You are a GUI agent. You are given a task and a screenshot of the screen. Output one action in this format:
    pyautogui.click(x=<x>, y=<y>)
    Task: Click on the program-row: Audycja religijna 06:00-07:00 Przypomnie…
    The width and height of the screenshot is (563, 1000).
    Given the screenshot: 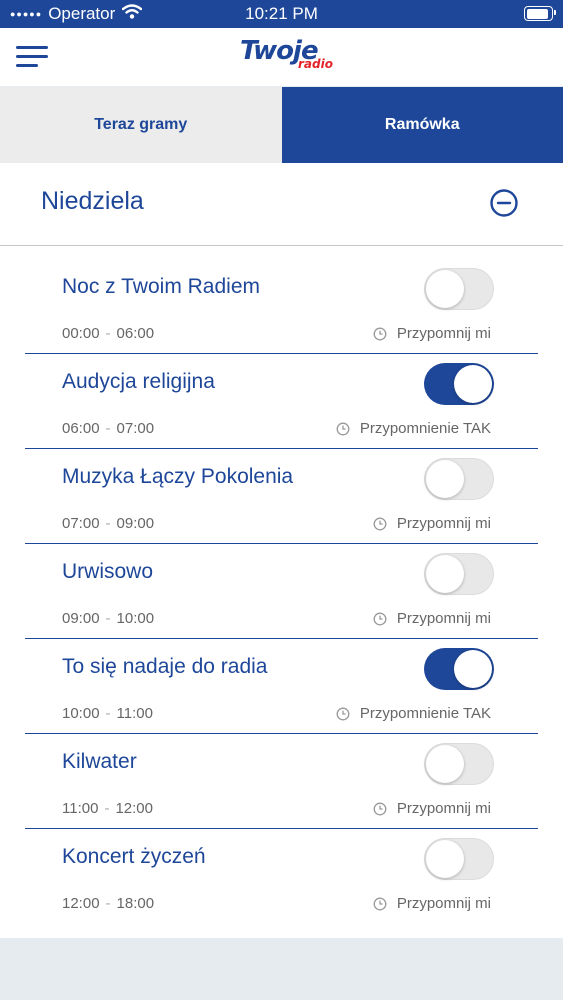 What is the action you would take?
    pyautogui.click(x=281, y=401)
    